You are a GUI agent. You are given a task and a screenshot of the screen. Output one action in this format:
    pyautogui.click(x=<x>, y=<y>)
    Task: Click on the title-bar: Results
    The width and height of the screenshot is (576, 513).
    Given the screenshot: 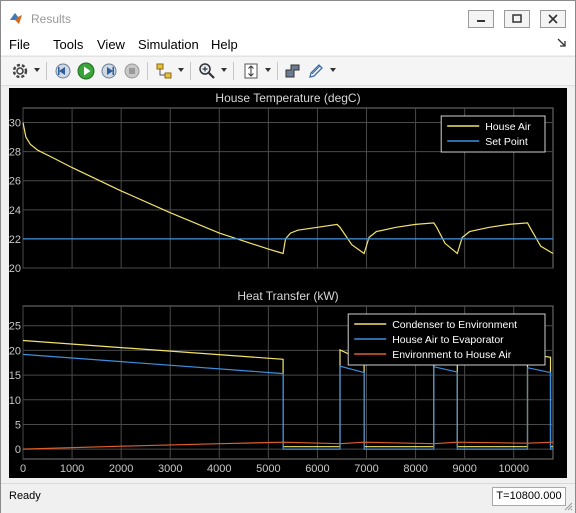 What is the action you would take?
    pyautogui.click(x=288, y=16)
    